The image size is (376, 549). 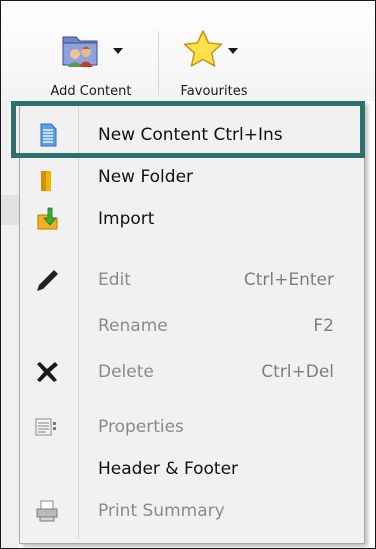 I want to click on favourites-label: Favourites, so click(x=214, y=91).